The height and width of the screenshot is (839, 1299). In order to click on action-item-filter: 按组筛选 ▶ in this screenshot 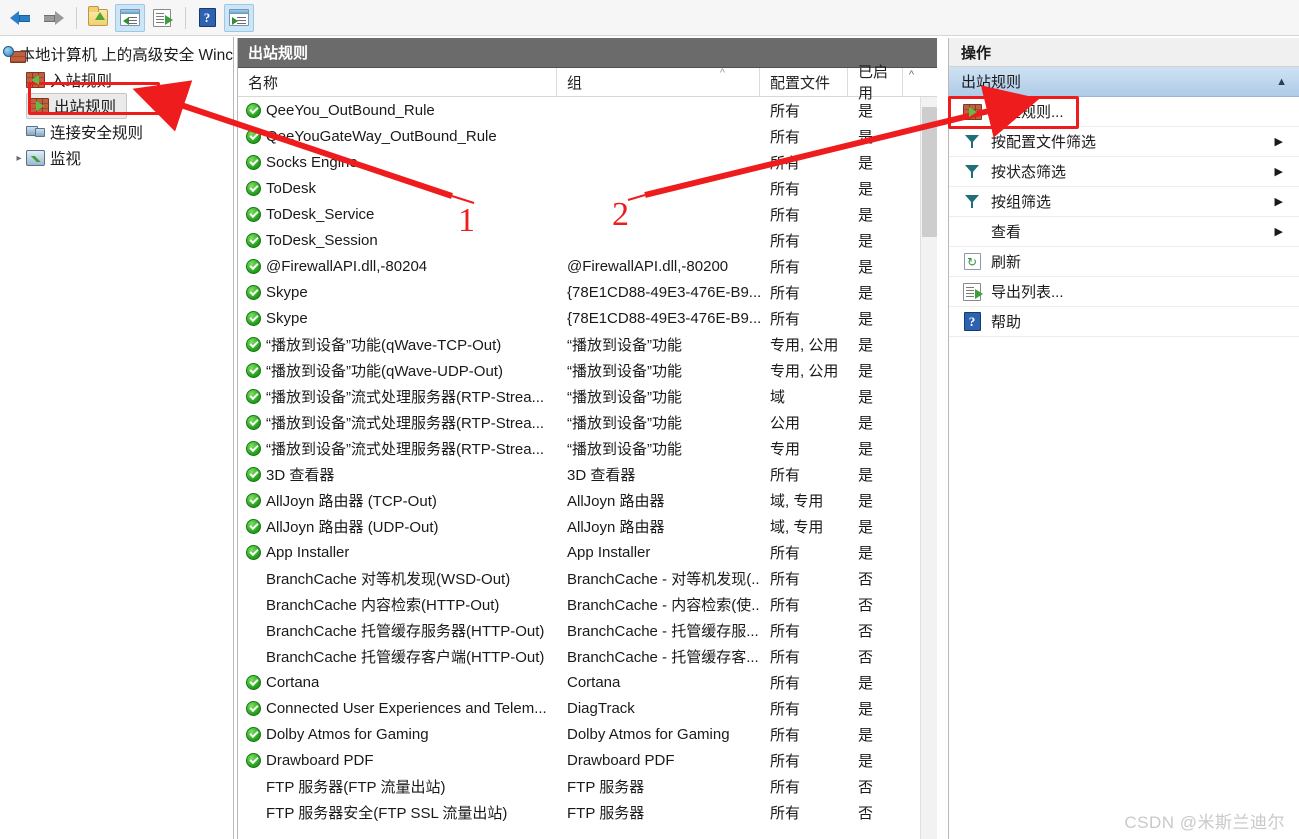, I will do `click(1124, 202)`.